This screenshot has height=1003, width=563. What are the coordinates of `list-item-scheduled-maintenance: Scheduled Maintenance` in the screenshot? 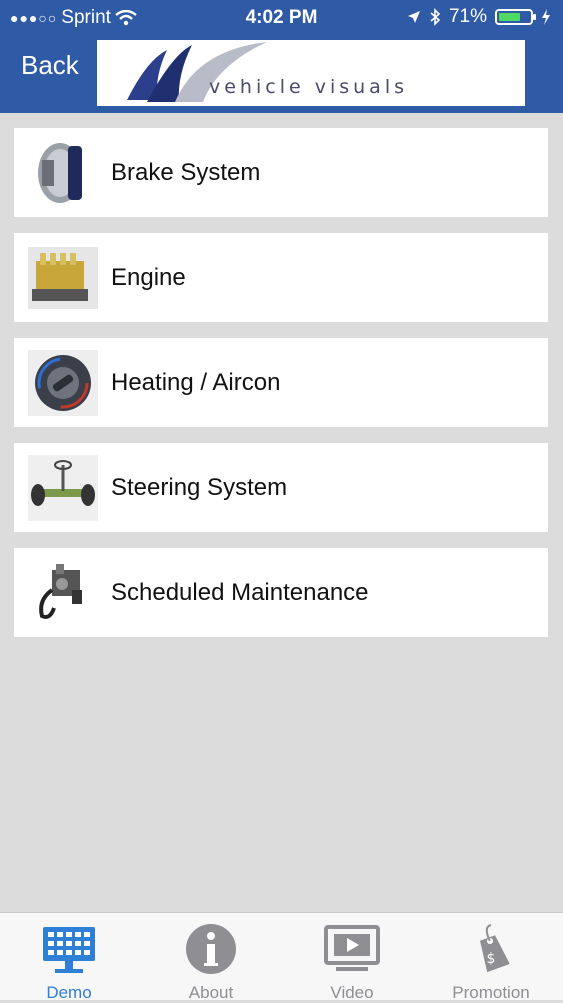 It's located at (281, 592).